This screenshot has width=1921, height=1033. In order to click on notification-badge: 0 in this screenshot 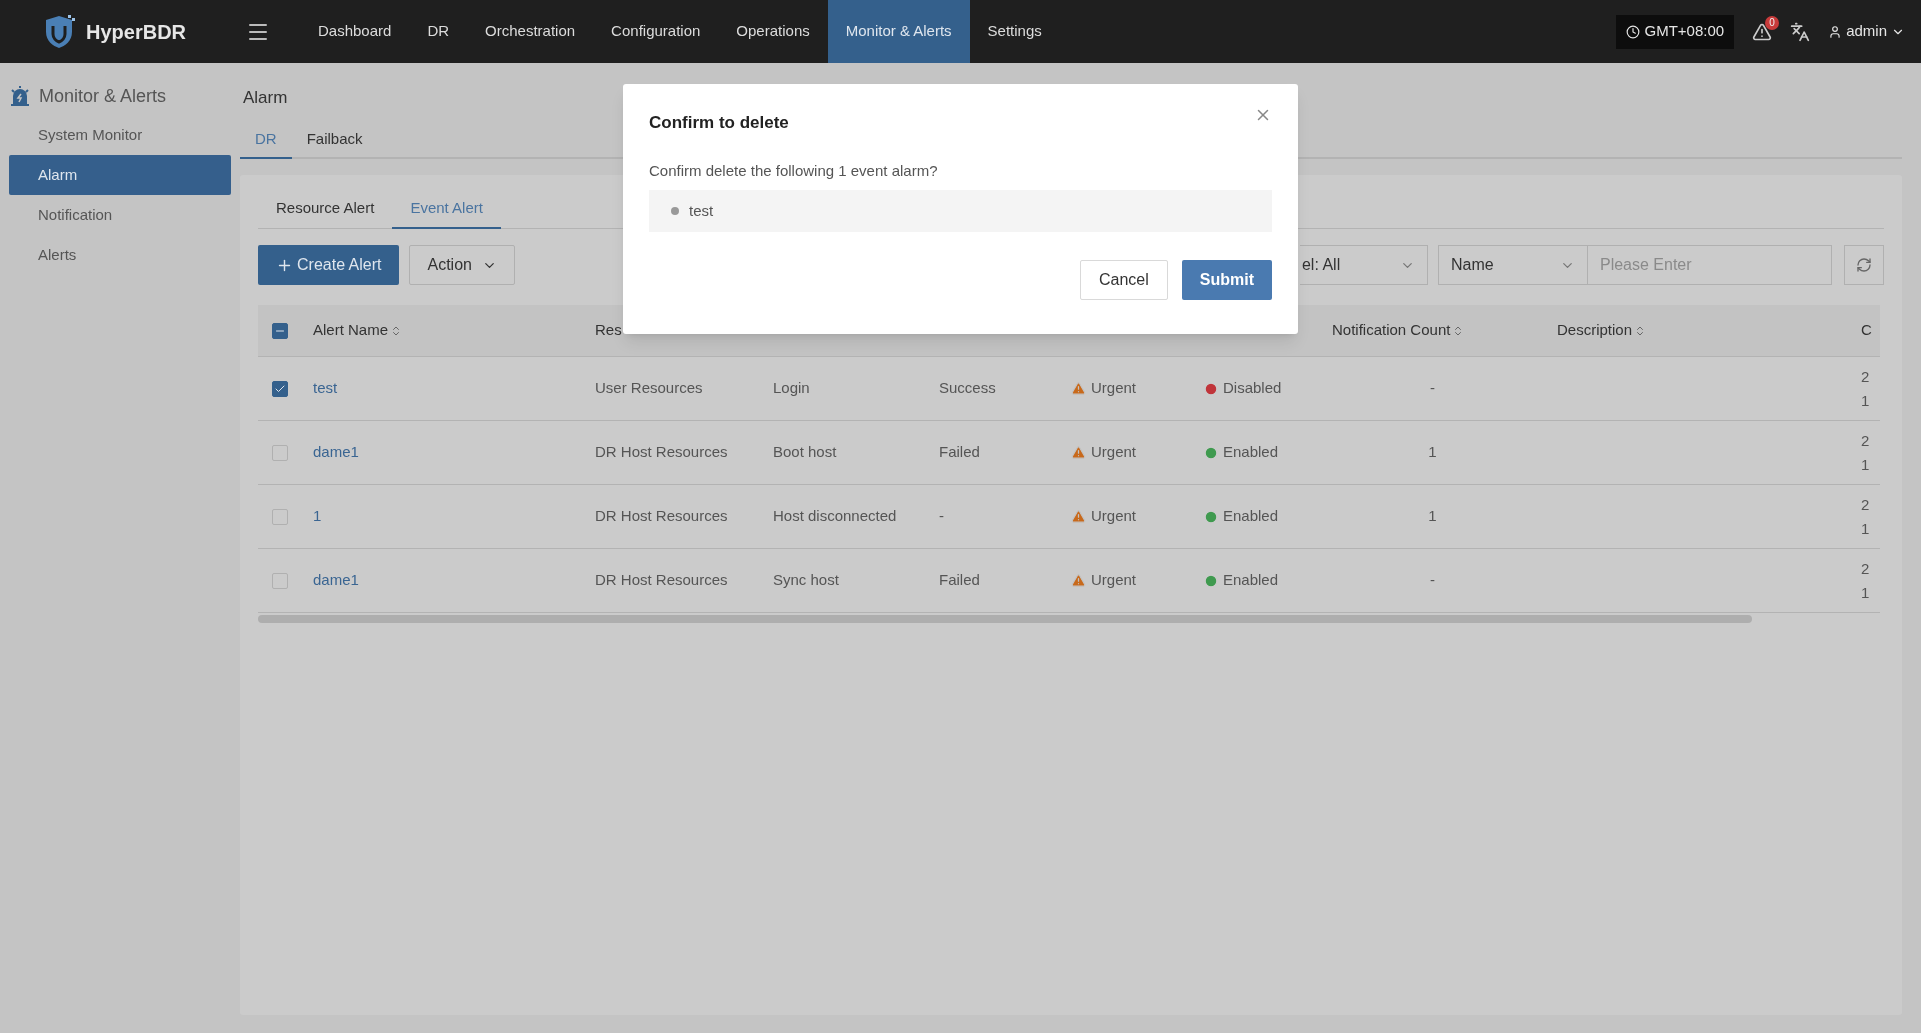, I will do `click(1772, 22)`.